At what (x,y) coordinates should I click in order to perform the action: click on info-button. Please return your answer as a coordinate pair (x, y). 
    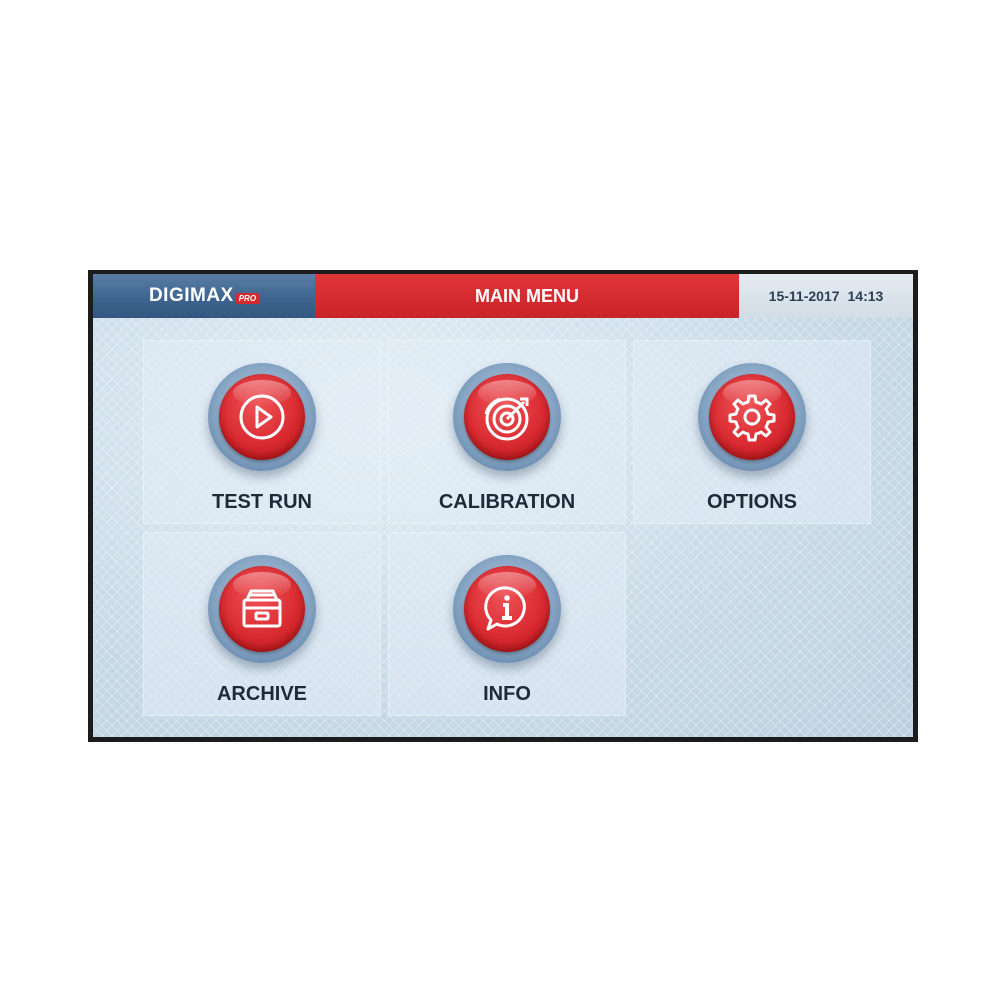
    Looking at the image, I should click on (507, 609).